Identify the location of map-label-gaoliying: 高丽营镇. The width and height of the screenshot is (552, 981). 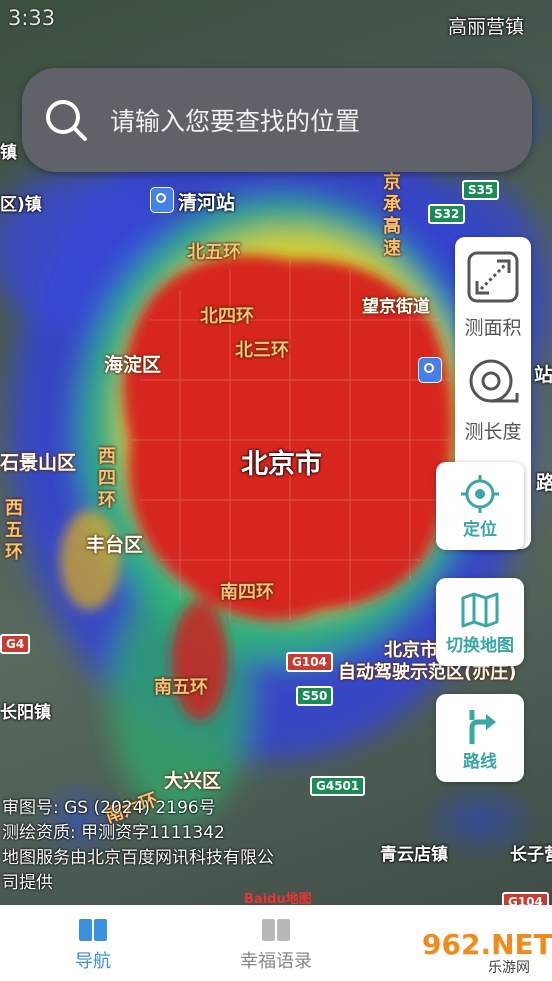
(486, 27).